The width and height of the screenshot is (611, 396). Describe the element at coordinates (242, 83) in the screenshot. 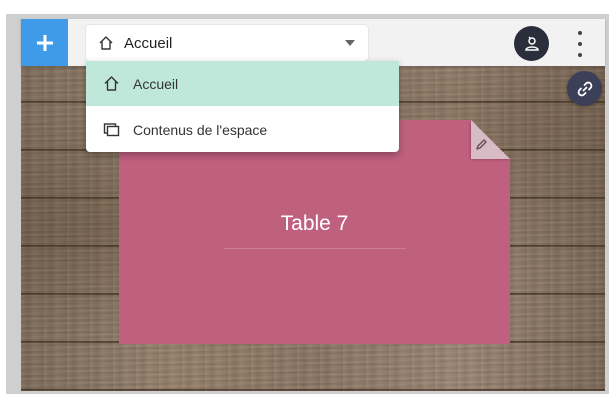

I see `dropdown-item-home: Accueil` at that location.